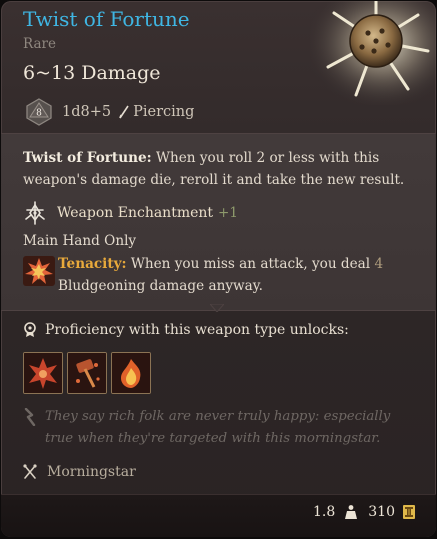 This screenshot has width=437, height=539. I want to click on piercing-icon, so click(124, 112).